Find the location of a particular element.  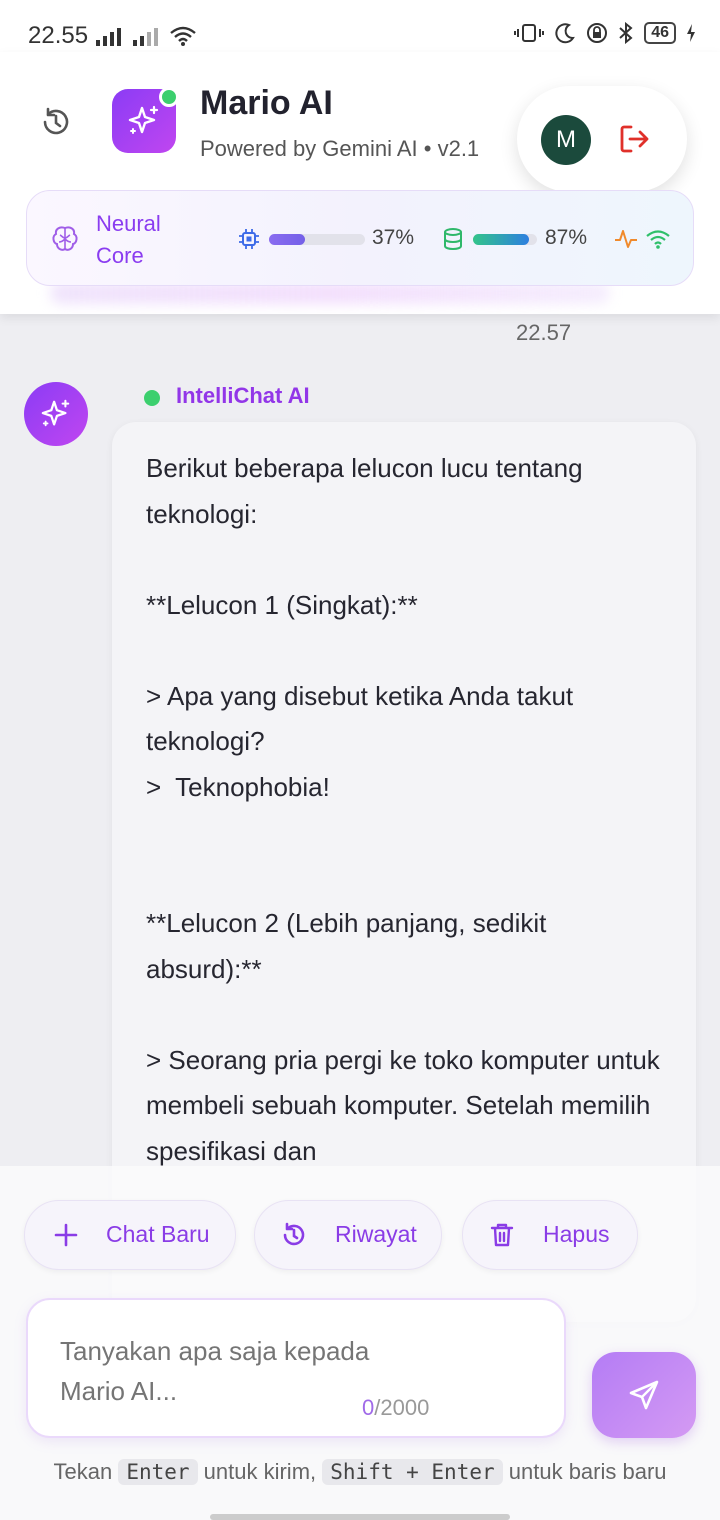

avatar: M is located at coordinates (566, 140).